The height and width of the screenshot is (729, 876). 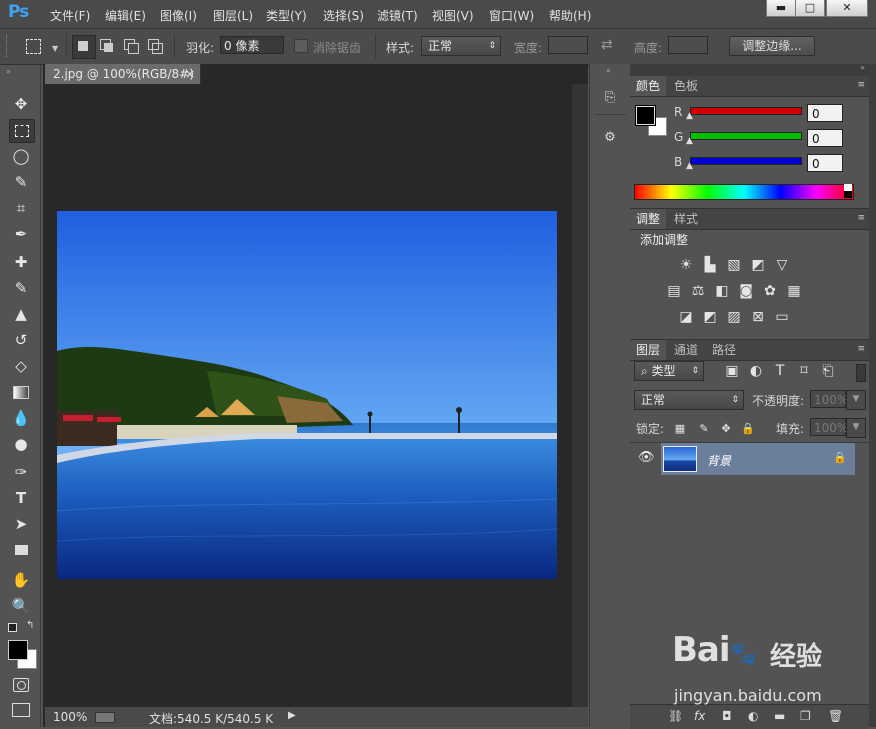 What do you see at coordinates (686, 86) in the screenshot?
I see `tab-swatches: 色板` at bounding box center [686, 86].